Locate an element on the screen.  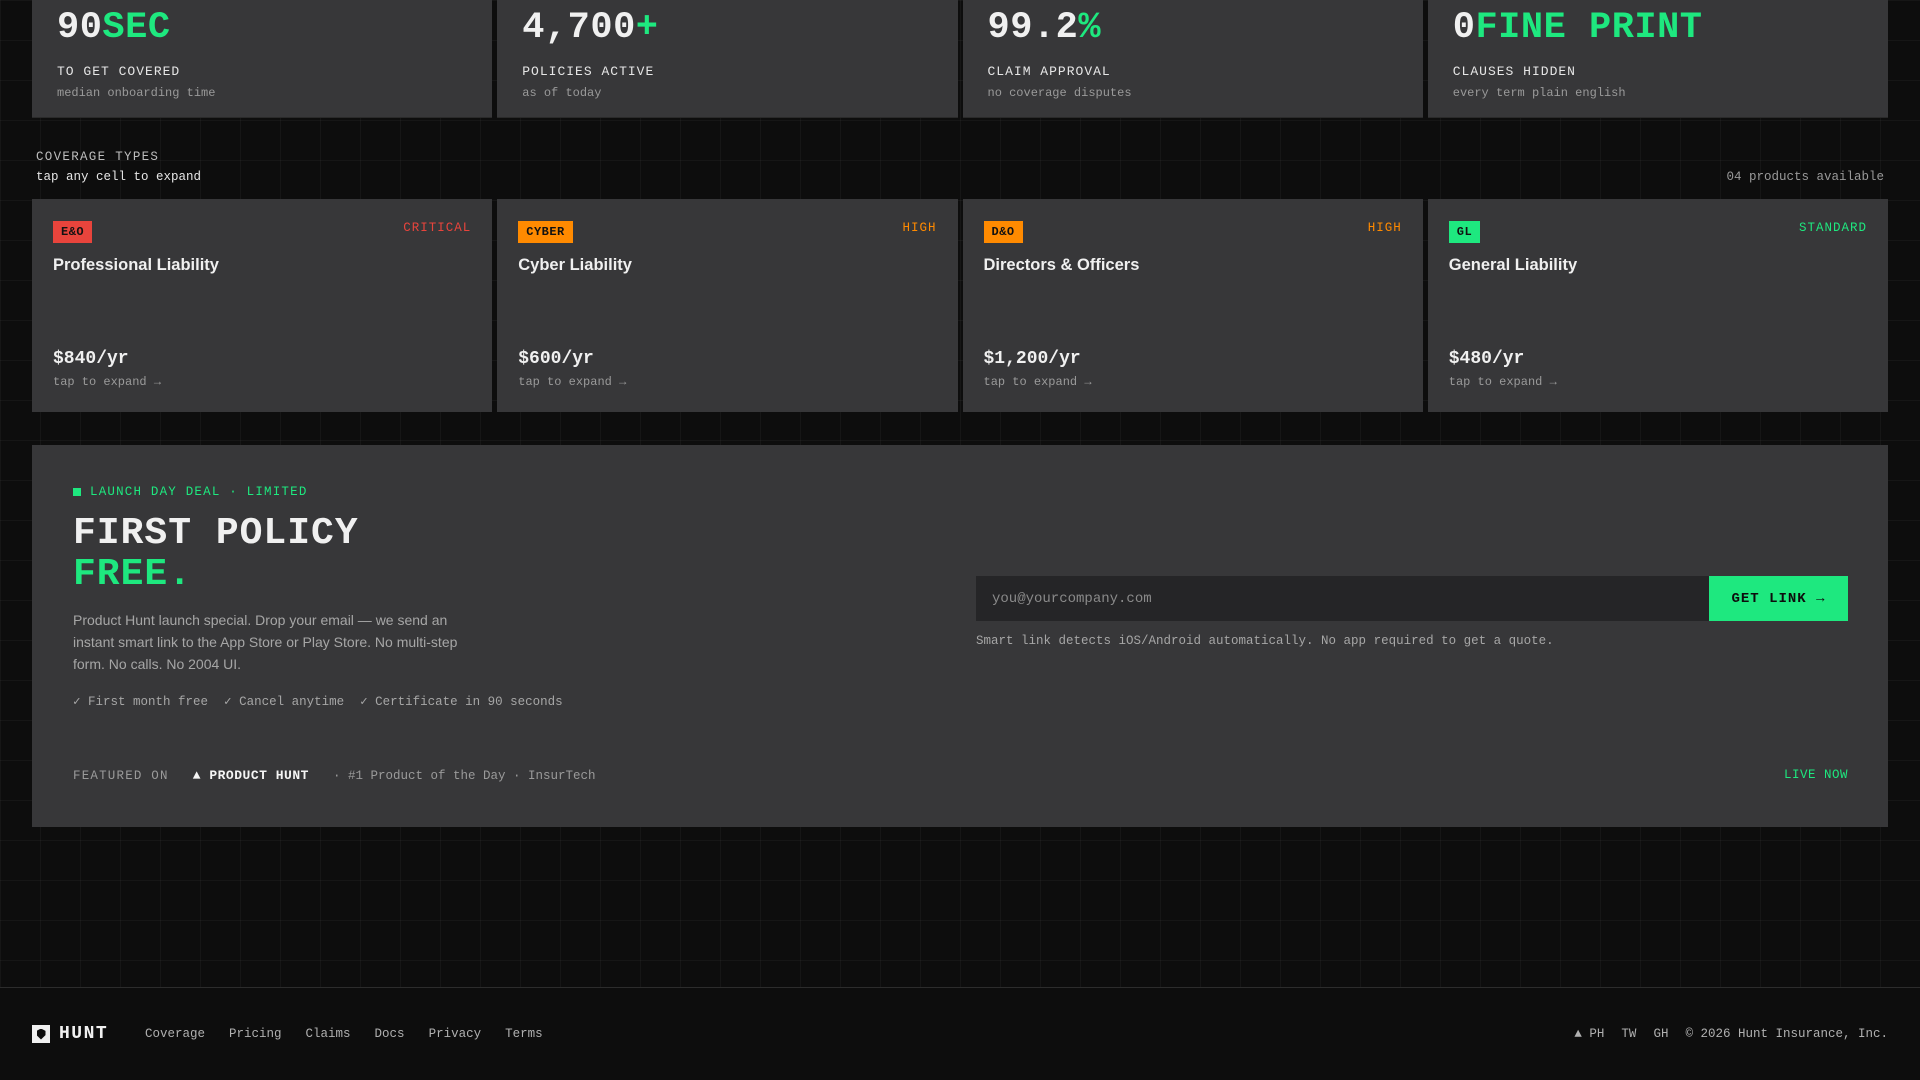
email-form: GET LINK → is located at coordinates (1412, 598).